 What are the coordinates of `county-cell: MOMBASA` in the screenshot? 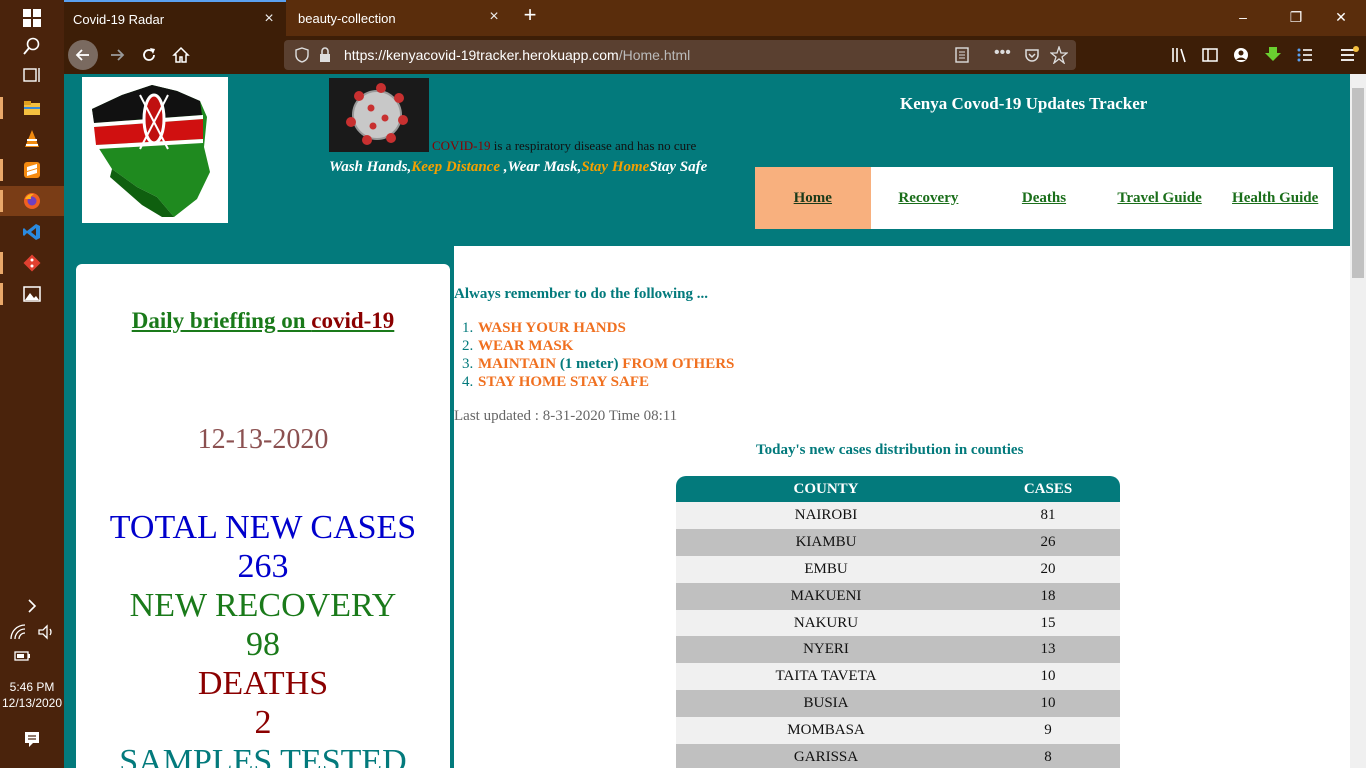 It's located at (826, 731).